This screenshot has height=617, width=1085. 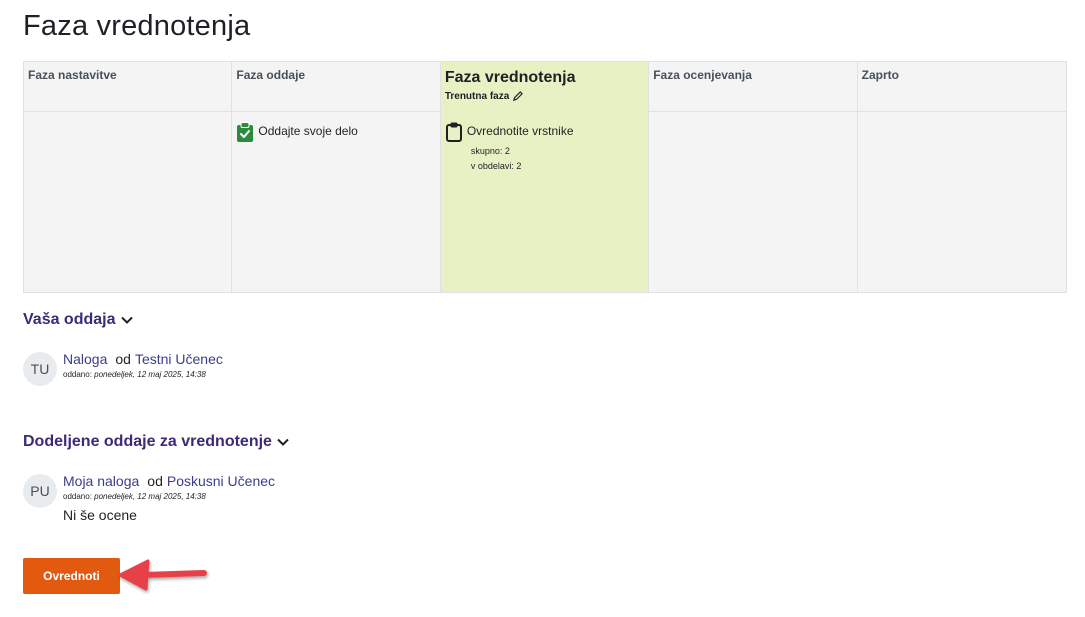 What do you see at coordinates (336, 177) in the screenshot?
I see `phase-submission: Faza oddaje Oddajte svoje delo` at bounding box center [336, 177].